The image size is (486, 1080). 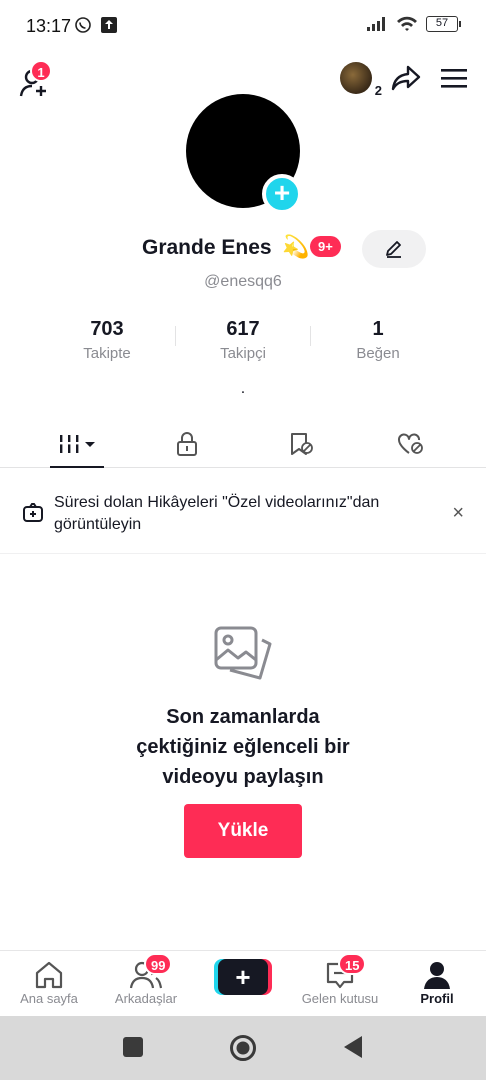 I want to click on stat-followers: 617 Takipçi, so click(x=243, y=340).